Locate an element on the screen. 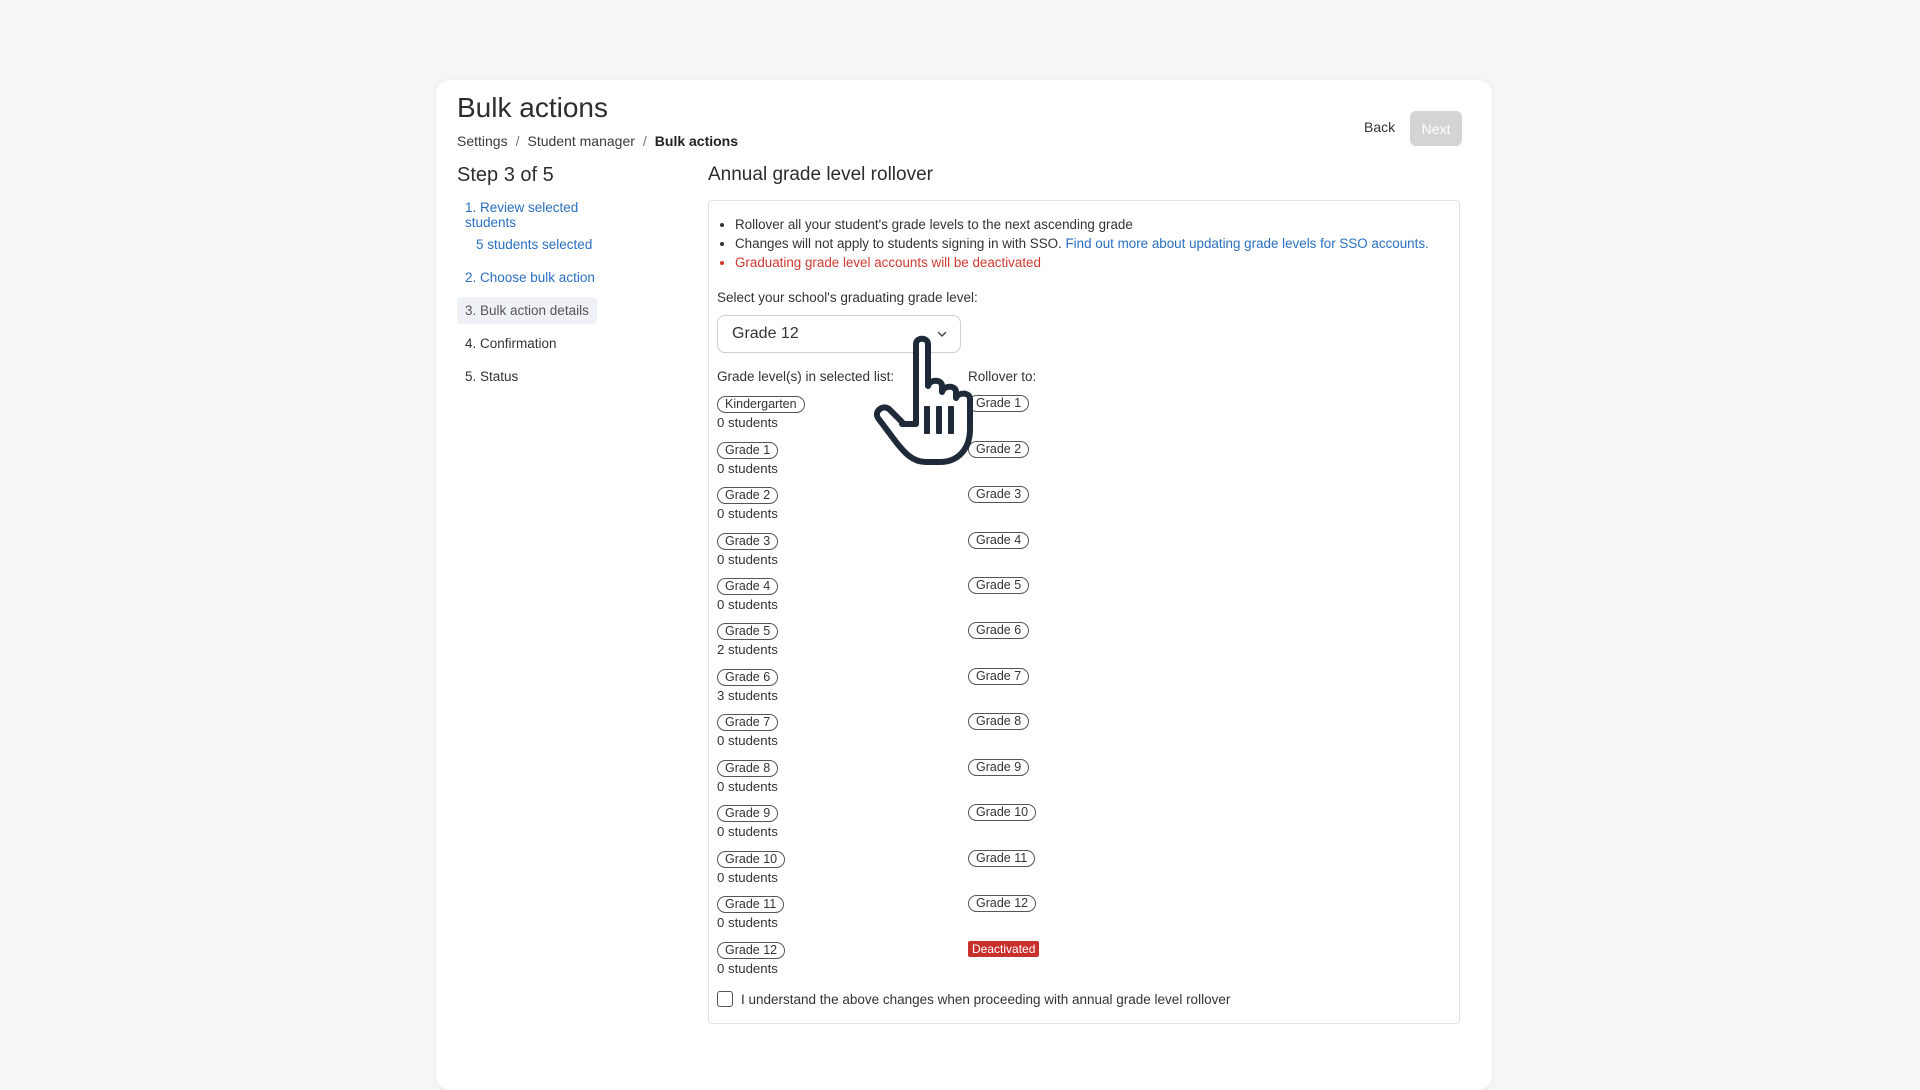 The height and width of the screenshot is (1090, 1920). breadcrumb-student-manager: Student manager is located at coordinates (580, 141).